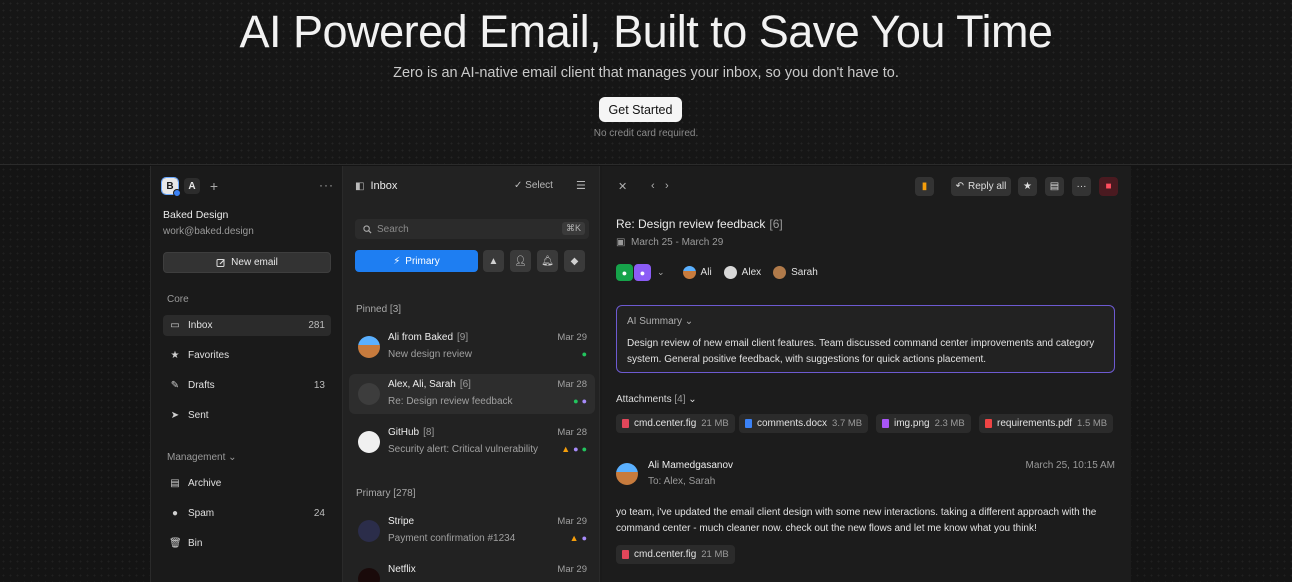  I want to click on chevron-right-icon: ›, so click(667, 186).